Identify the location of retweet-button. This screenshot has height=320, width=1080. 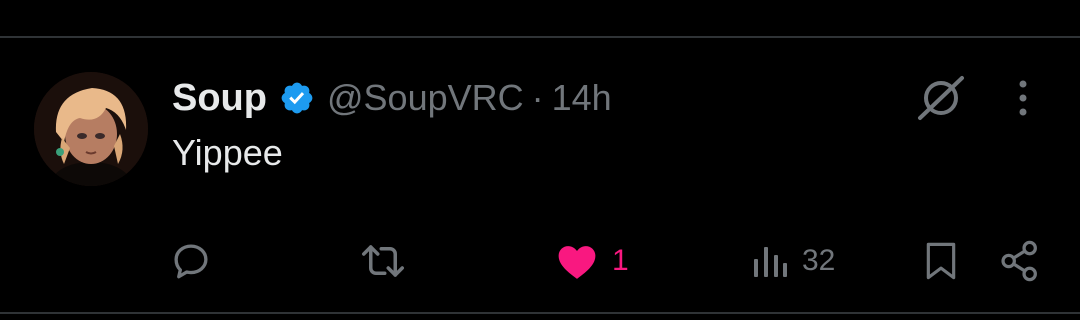
(383, 261).